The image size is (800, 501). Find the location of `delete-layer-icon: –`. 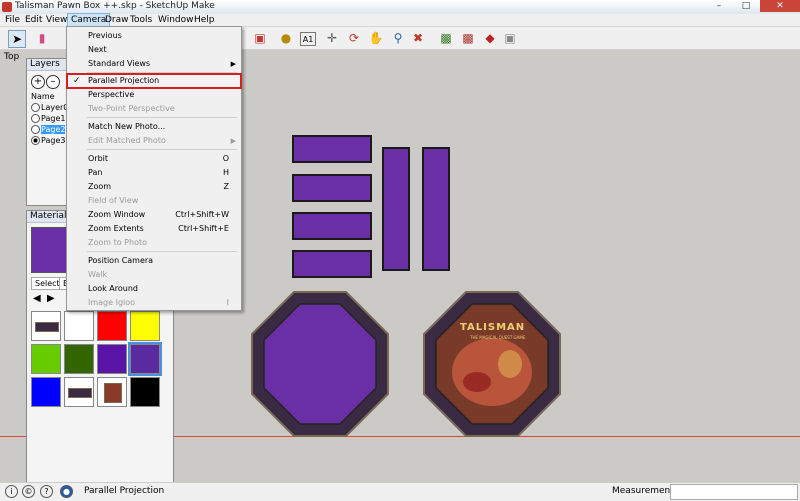

delete-layer-icon: – is located at coordinates (53, 82).